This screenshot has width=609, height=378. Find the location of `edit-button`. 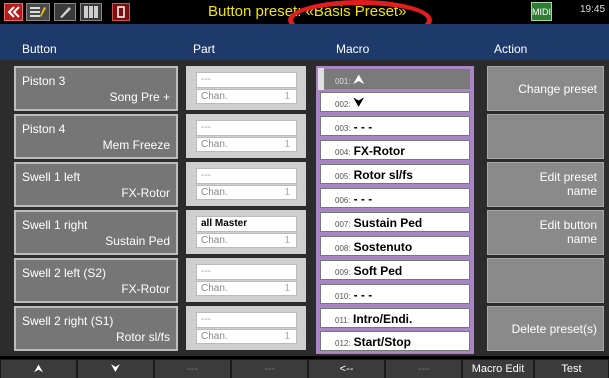

edit-button is located at coordinates (65, 12).